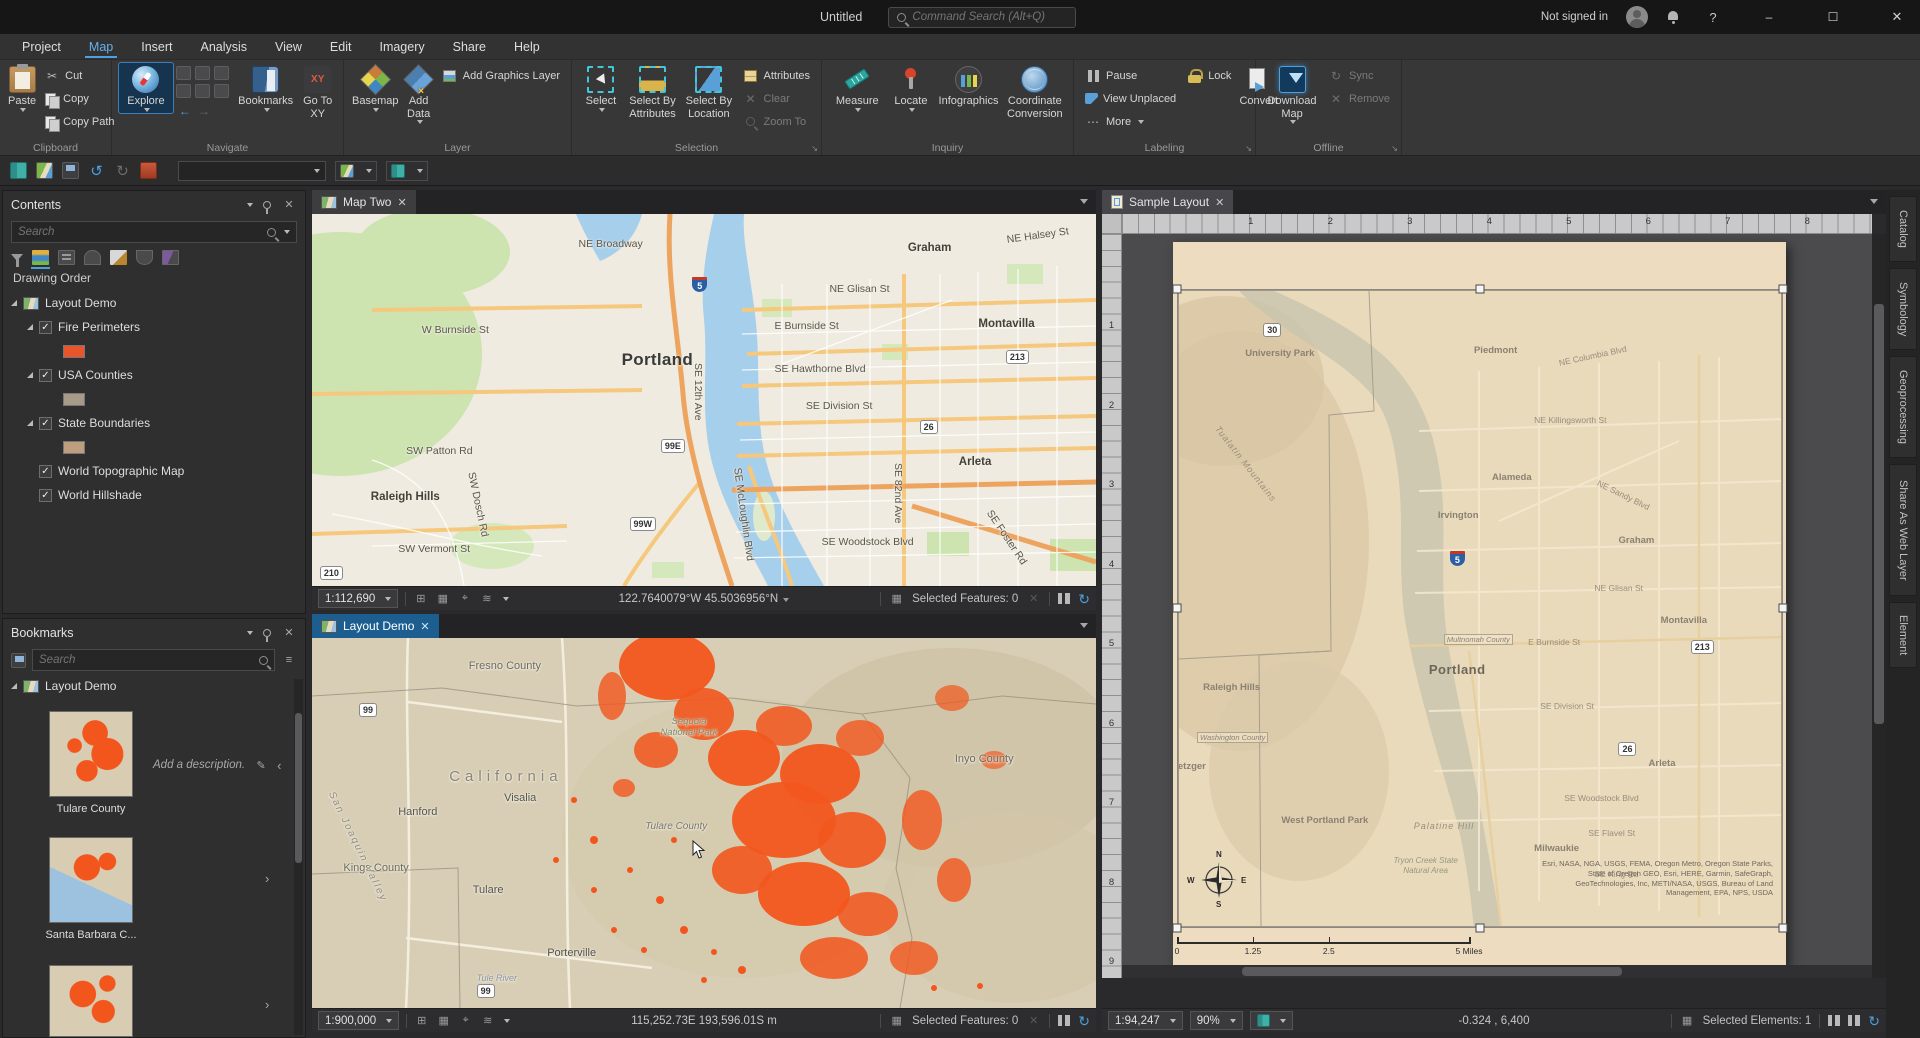 The width and height of the screenshot is (1920, 1038). I want to click on menu-tab: Analysis, so click(224, 46).